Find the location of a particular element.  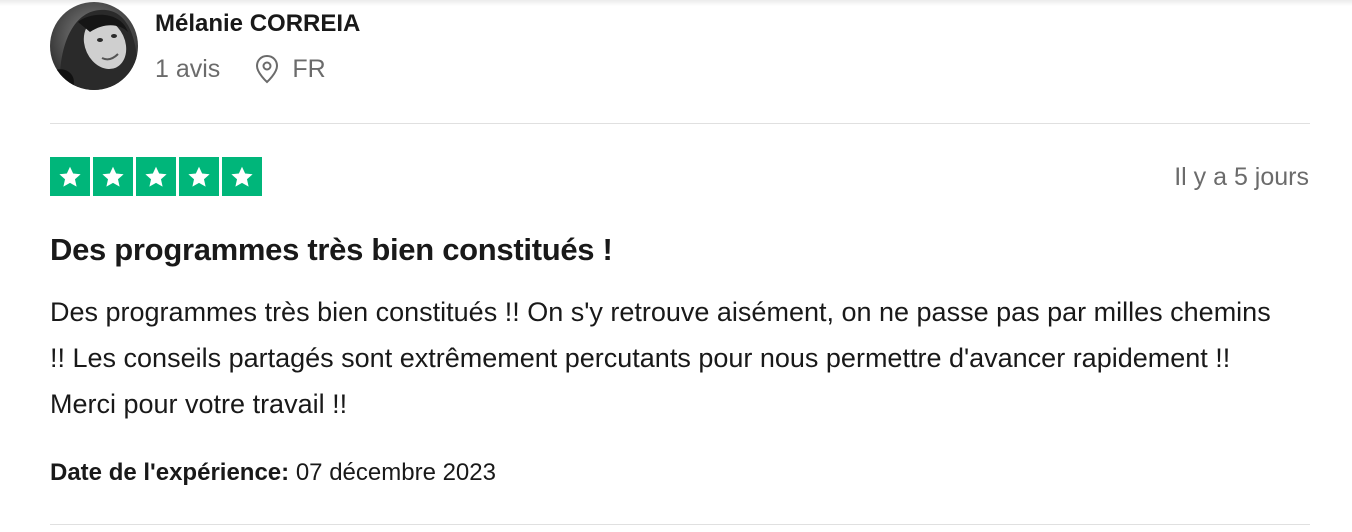

reviewer-info: Mélanie CORREIA 1 avis FR is located at coordinates (257, 43).